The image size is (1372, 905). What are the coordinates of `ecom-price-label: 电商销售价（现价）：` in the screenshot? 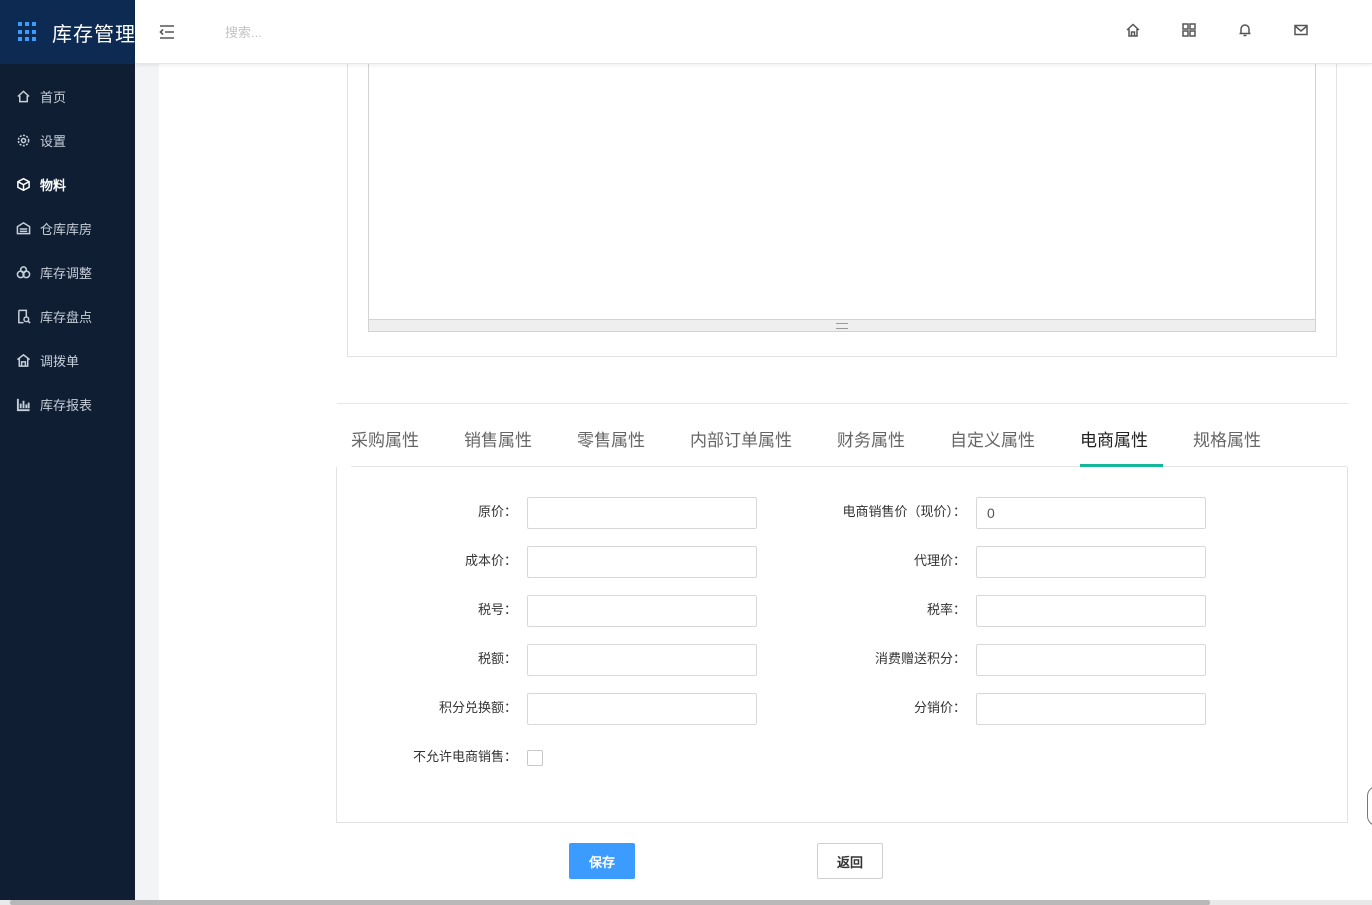 It's located at (904, 512).